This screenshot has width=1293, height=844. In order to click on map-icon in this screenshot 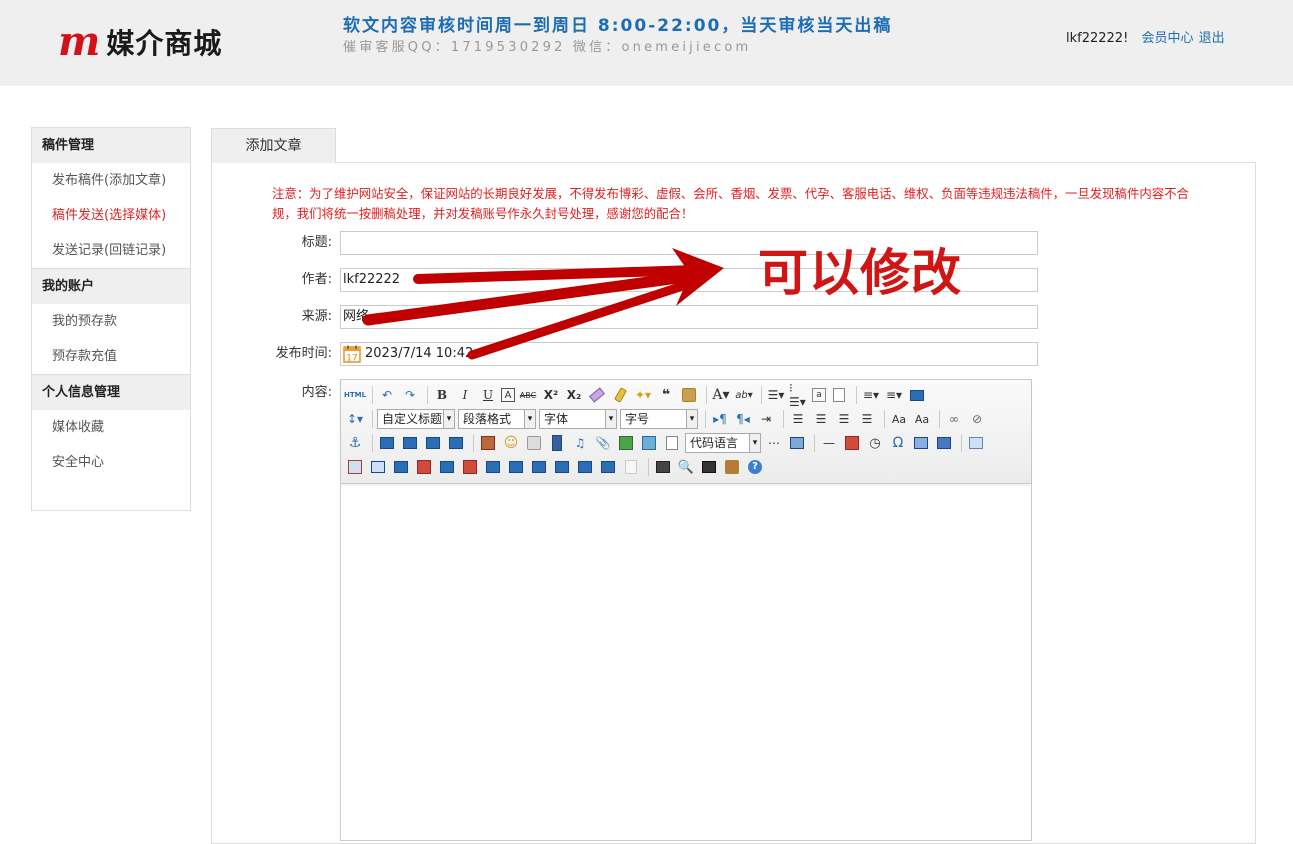, I will do `click(649, 443)`.